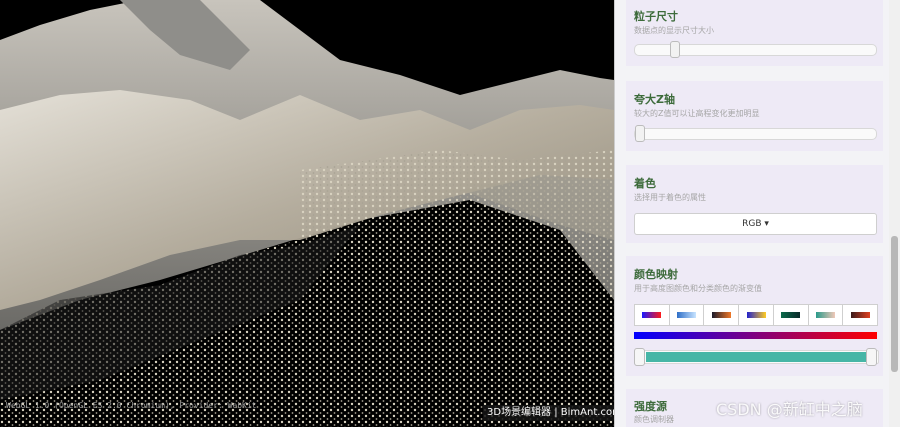 The width and height of the screenshot is (900, 427). What do you see at coordinates (755, 133) in the screenshot?
I see `z-exaggeration-slider` at bounding box center [755, 133].